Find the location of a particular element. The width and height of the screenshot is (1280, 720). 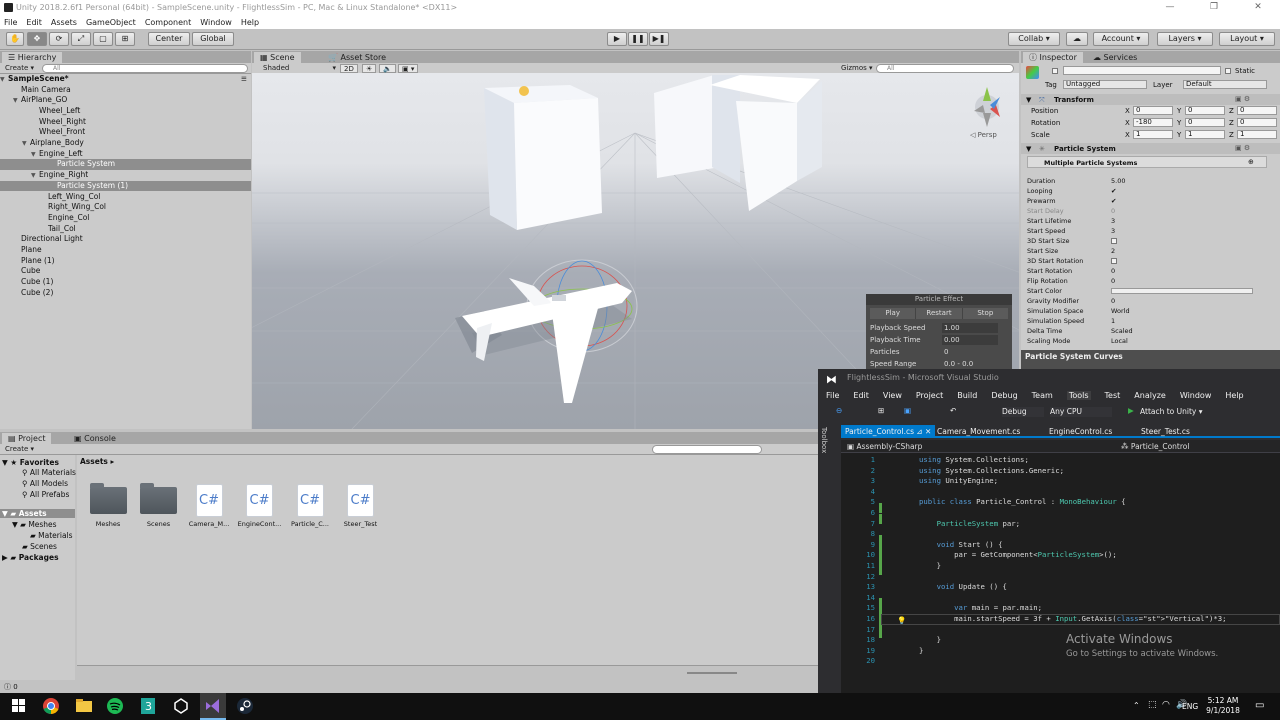

hierarchy-item: ▼ Engine_Left is located at coordinates (125, 154).